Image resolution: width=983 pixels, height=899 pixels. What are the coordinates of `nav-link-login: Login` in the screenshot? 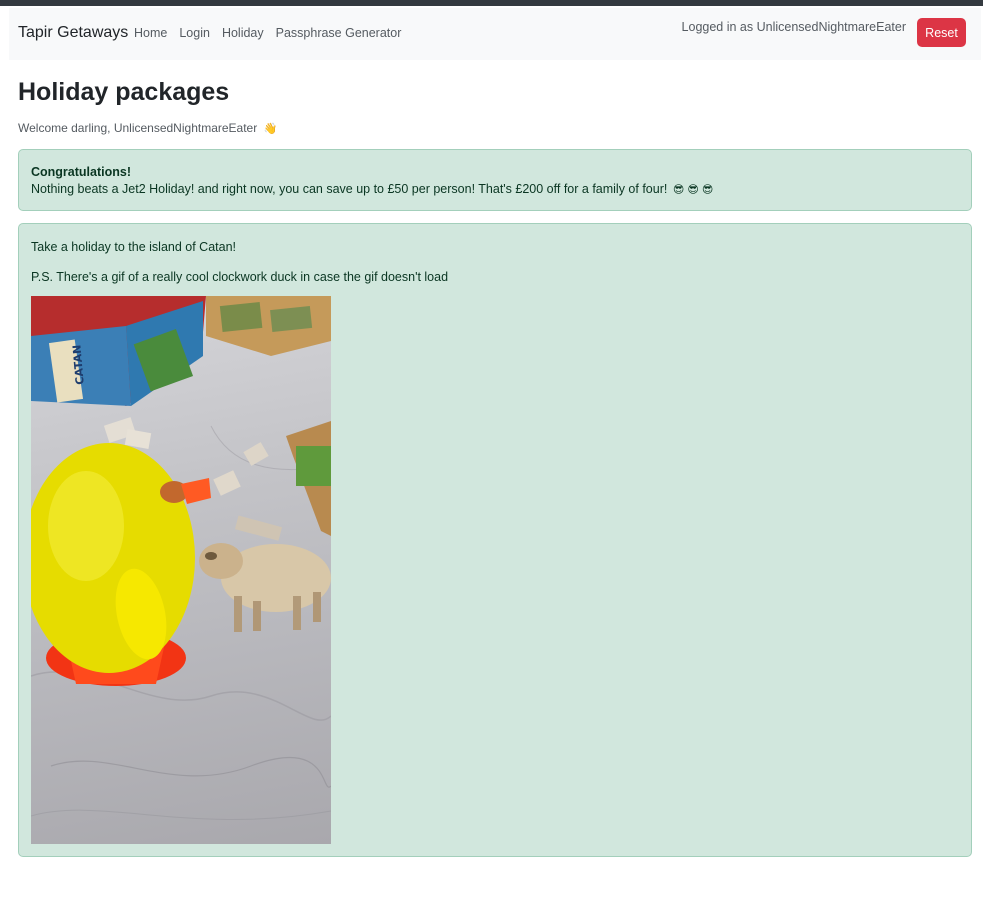 It's located at (194, 33).